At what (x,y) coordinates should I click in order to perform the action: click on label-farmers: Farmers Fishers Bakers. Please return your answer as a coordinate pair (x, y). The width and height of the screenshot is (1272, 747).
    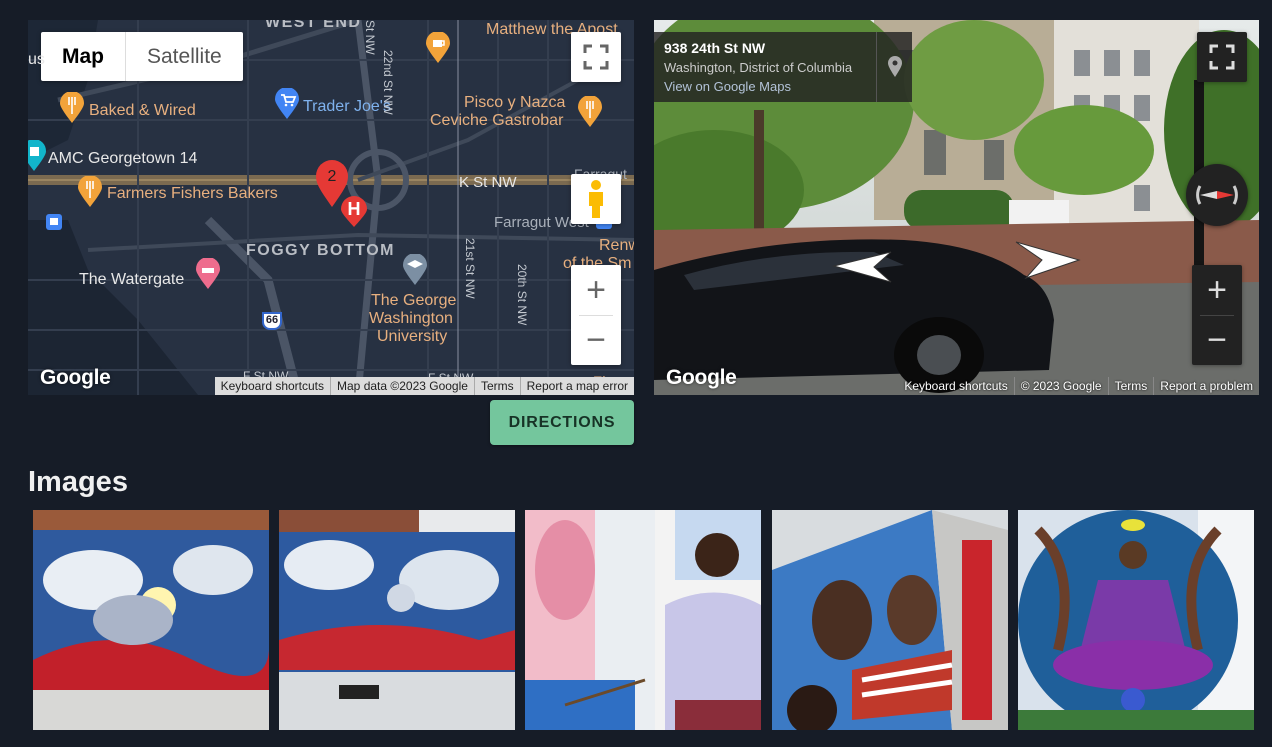
    Looking at the image, I should click on (192, 193).